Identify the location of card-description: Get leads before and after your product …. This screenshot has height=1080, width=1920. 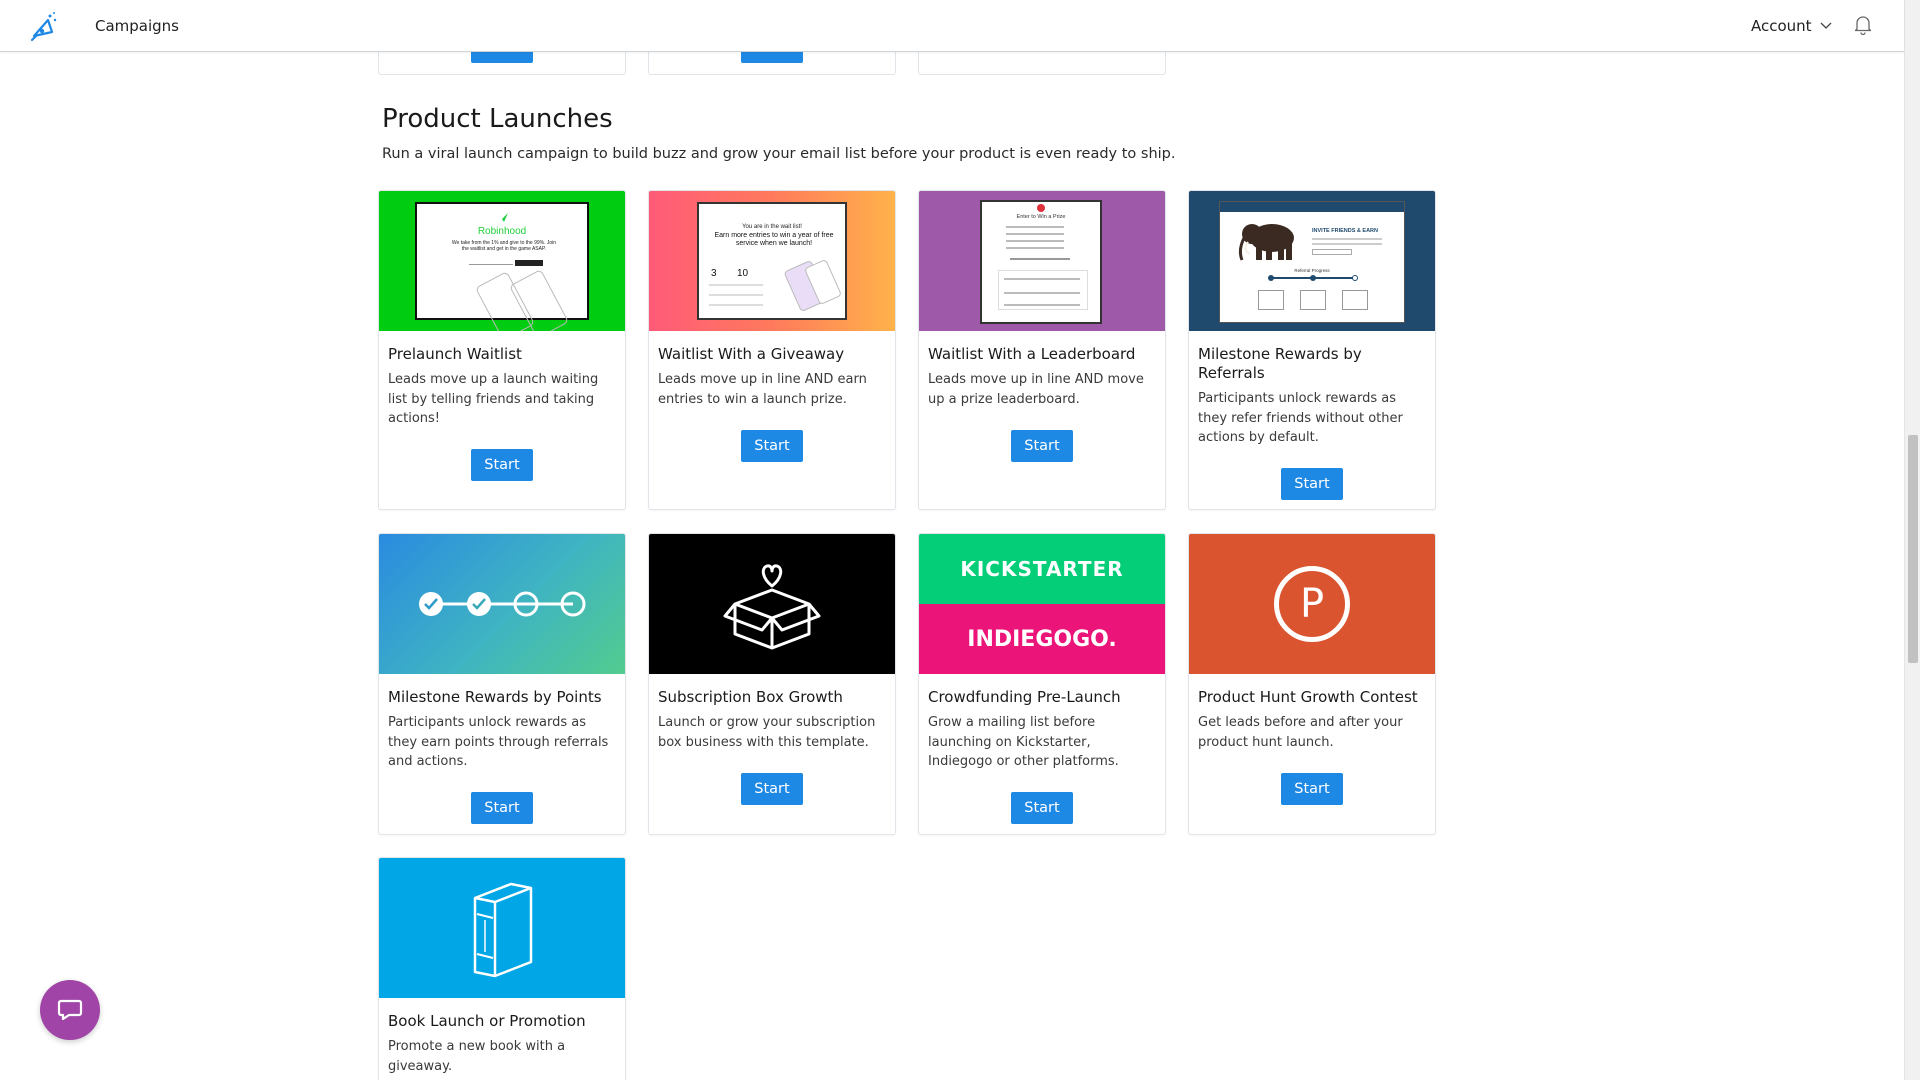
(1300, 732).